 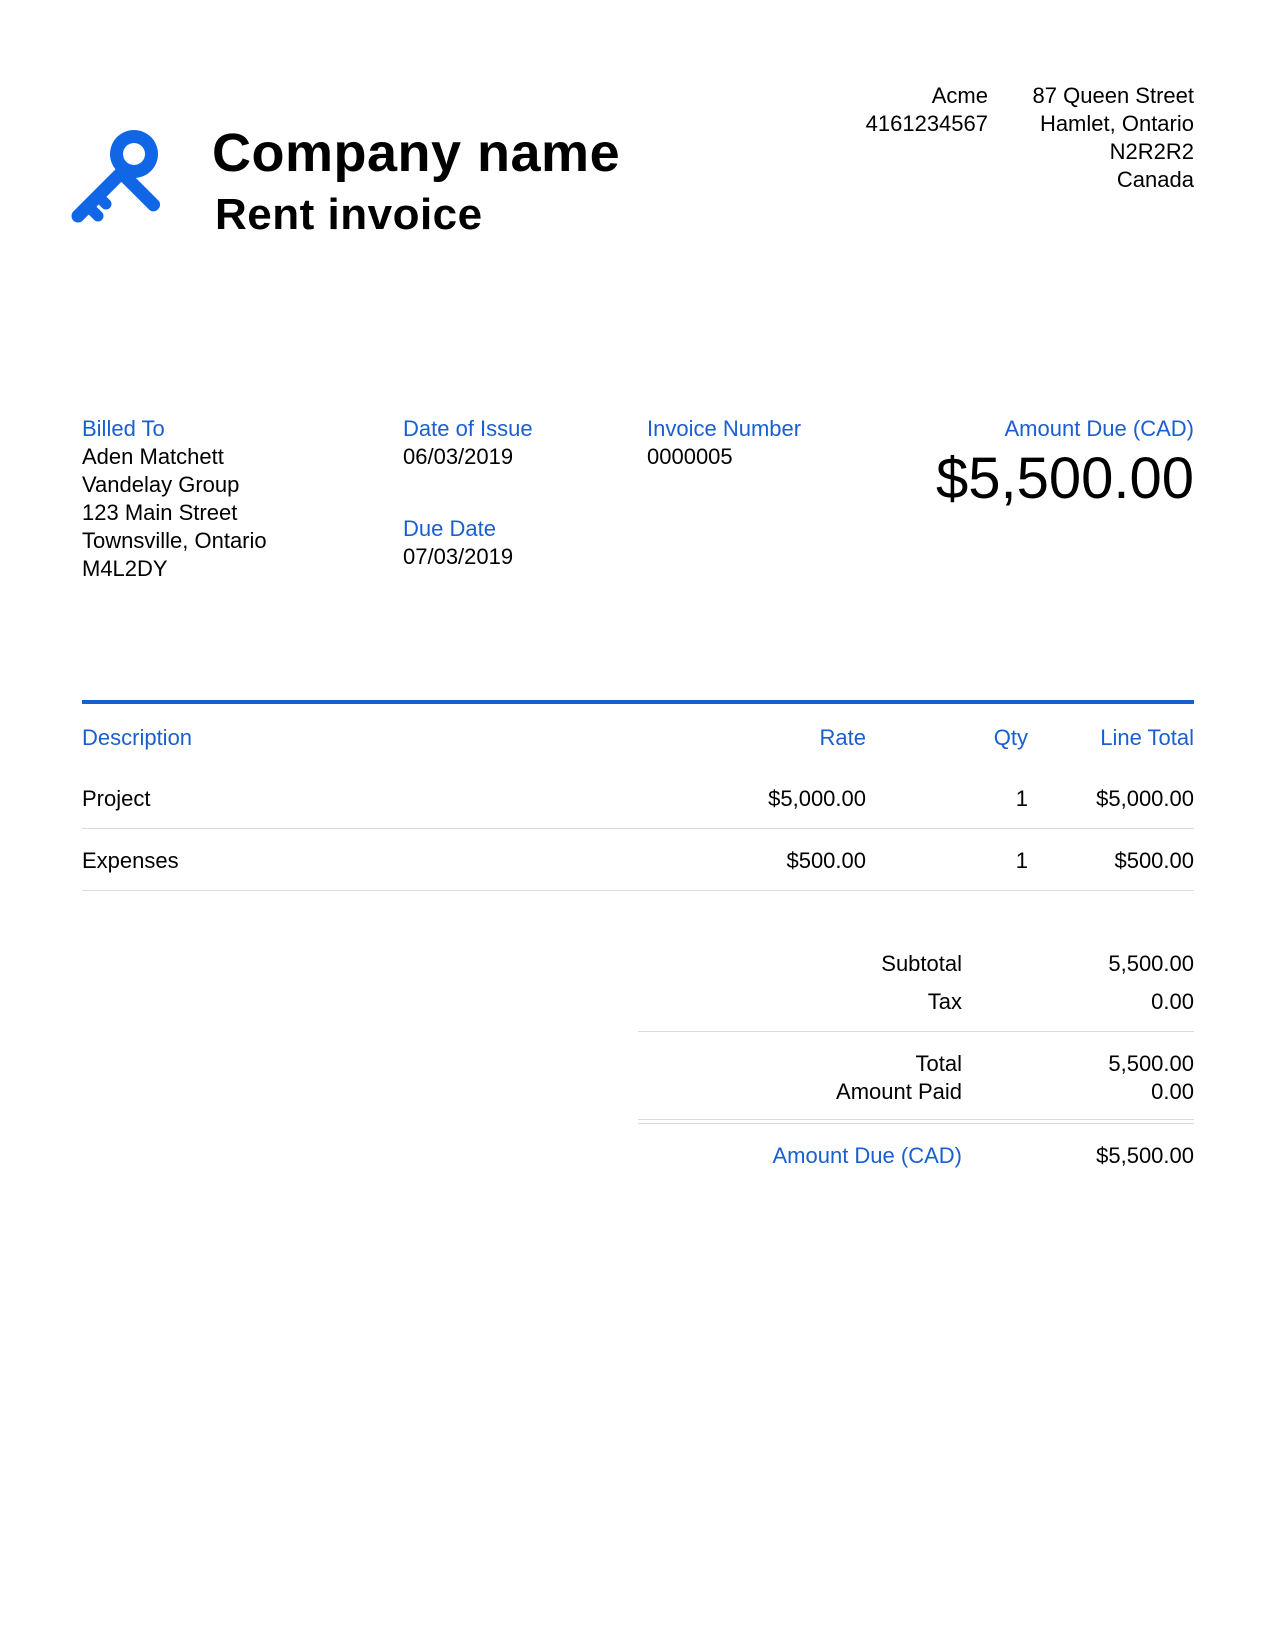 What do you see at coordinates (724, 428) in the screenshot?
I see `invoice-number-label: Invoice Number` at bounding box center [724, 428].